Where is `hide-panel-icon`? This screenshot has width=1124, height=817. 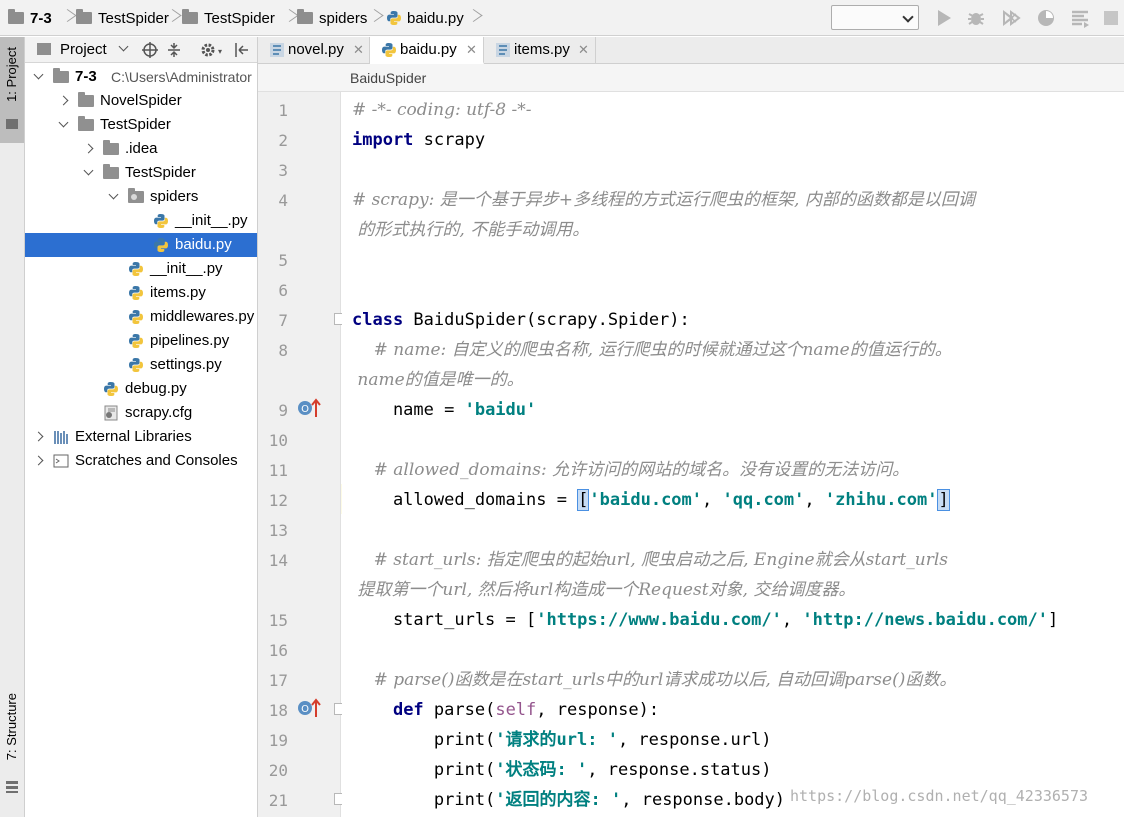
hide-panel-icon is located at coordinates (242, 50).